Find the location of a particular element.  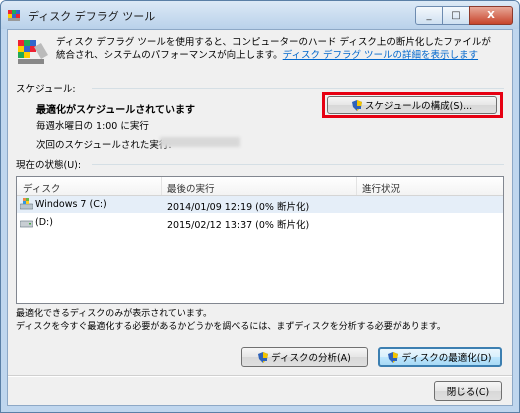

close-button: 閉じる(C) is located at coordinates (468, 391).